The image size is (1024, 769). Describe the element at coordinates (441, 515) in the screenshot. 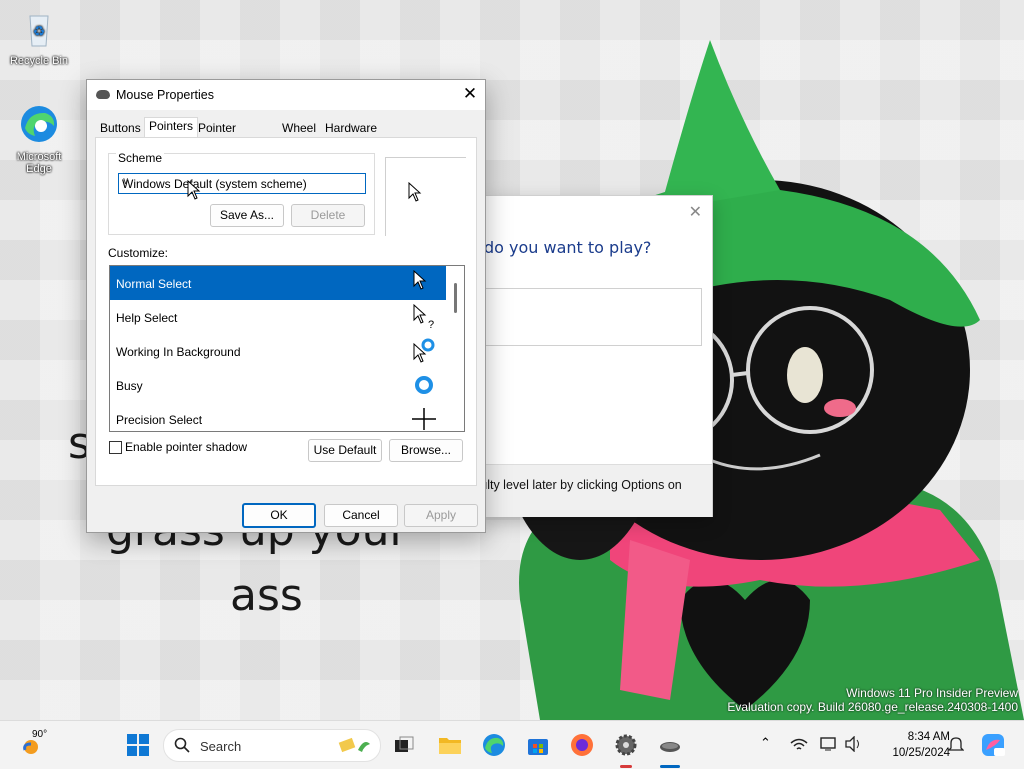

I see `apply-button: Apply` at that location.